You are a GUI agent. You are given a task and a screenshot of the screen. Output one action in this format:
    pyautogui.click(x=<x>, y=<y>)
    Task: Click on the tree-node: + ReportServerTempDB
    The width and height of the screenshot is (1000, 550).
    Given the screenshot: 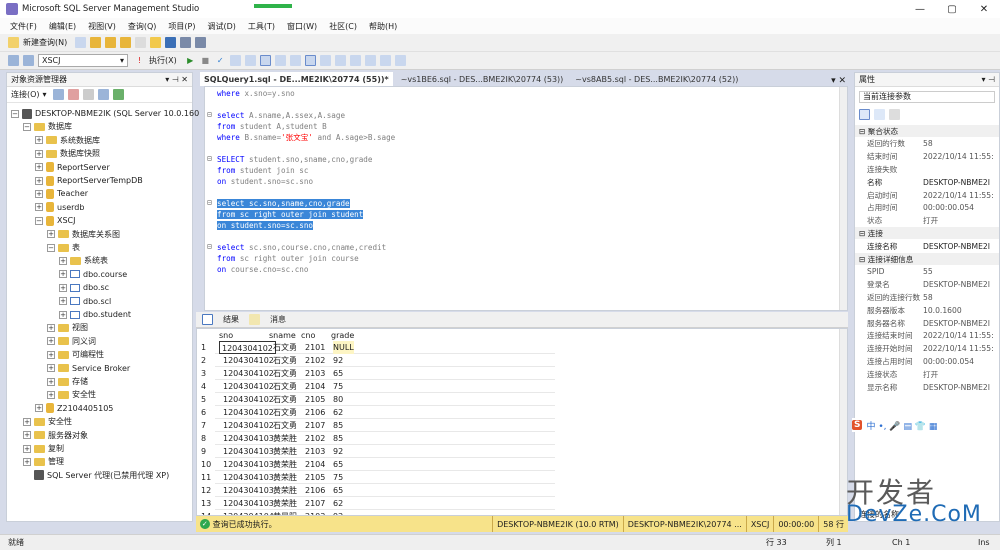 What is the action you would take?
    pyautogui.click(x=89, y=180)
    